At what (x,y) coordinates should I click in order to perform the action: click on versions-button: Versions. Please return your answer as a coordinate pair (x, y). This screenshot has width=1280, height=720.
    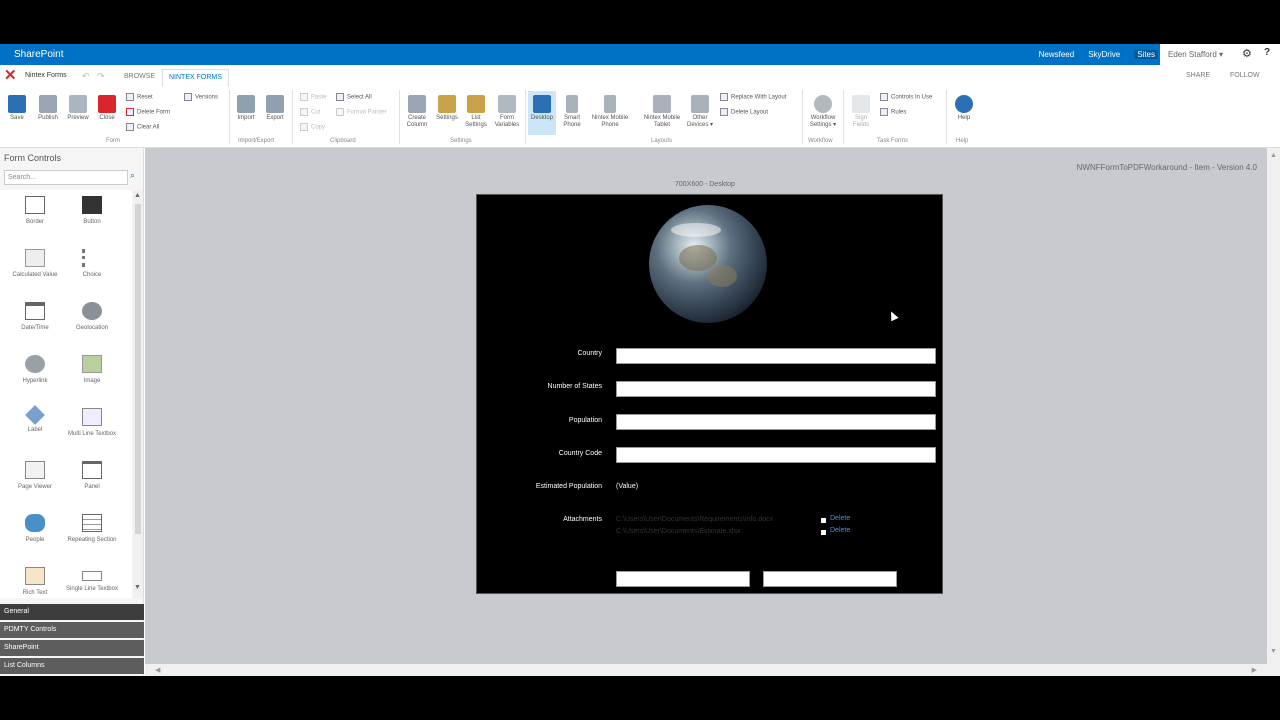
    Looking at the image, I should click on (201, 97).